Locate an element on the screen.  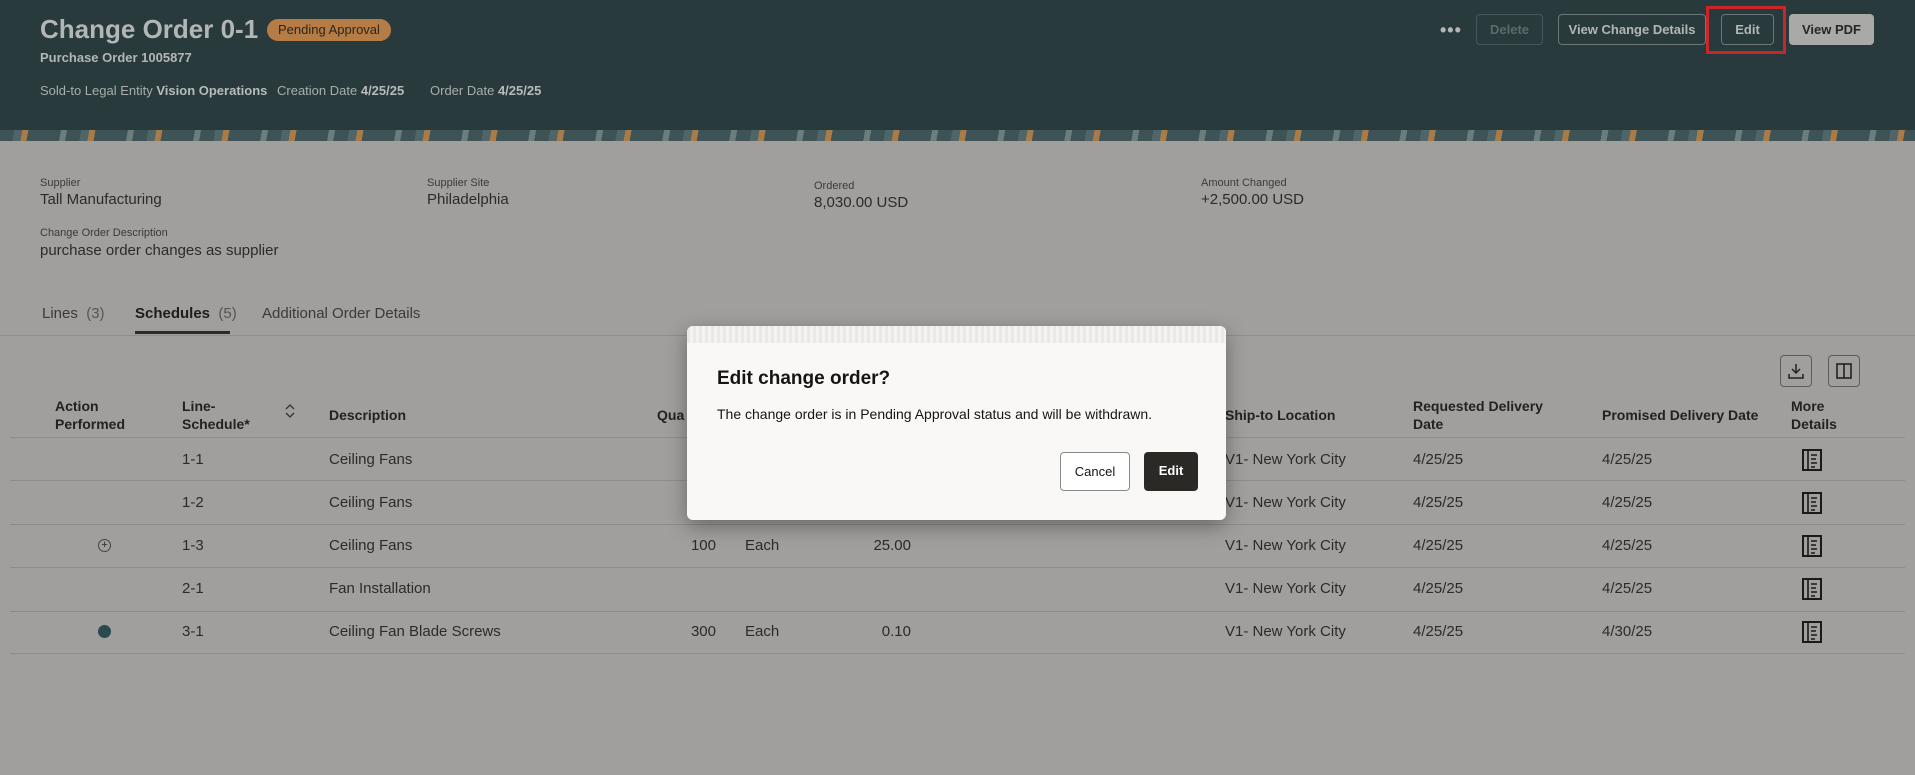
ordered-label: Ordered is located at coordinates (834, 186).